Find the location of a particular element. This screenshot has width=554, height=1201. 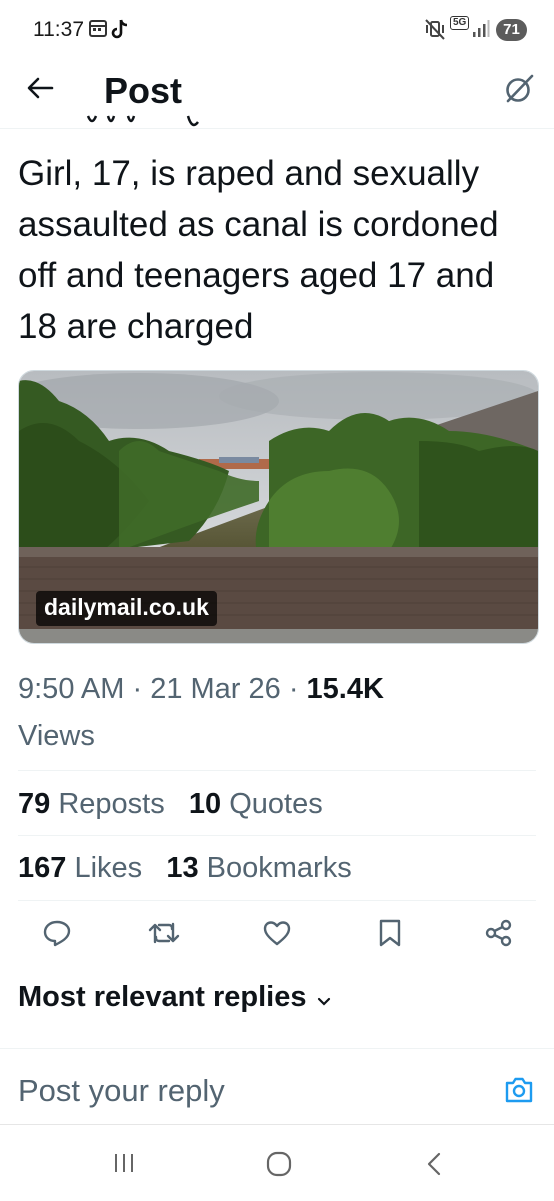

repost-quote-stats: 79 Reposts 10 Quotes is located at coordinates (170, 804).